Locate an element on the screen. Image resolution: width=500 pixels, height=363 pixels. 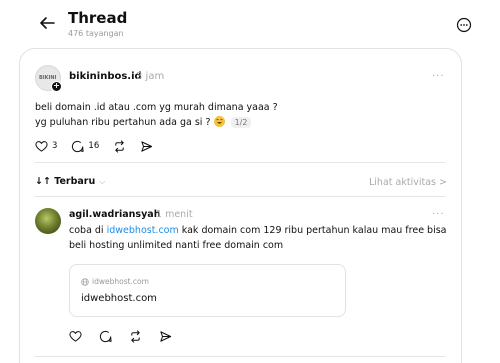
more-options-icon is located at coordinates (464, 25).